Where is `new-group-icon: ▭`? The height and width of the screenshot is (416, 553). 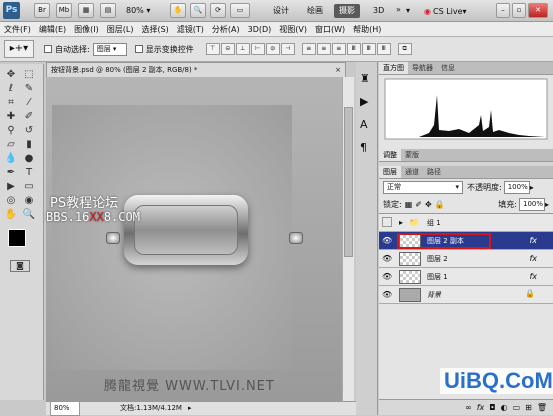
new-group-icon: ▭ is located at coordinates (517, 407).